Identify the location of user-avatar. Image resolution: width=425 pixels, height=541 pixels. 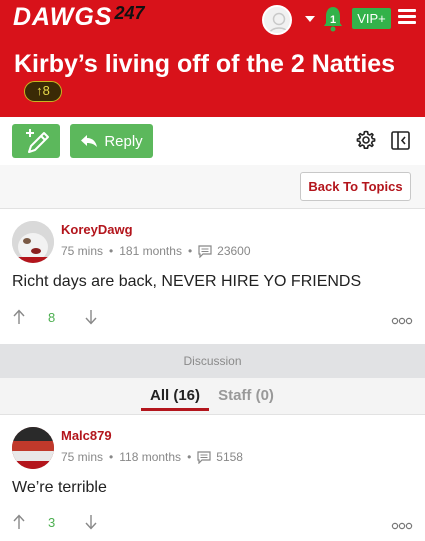
(277, 20).